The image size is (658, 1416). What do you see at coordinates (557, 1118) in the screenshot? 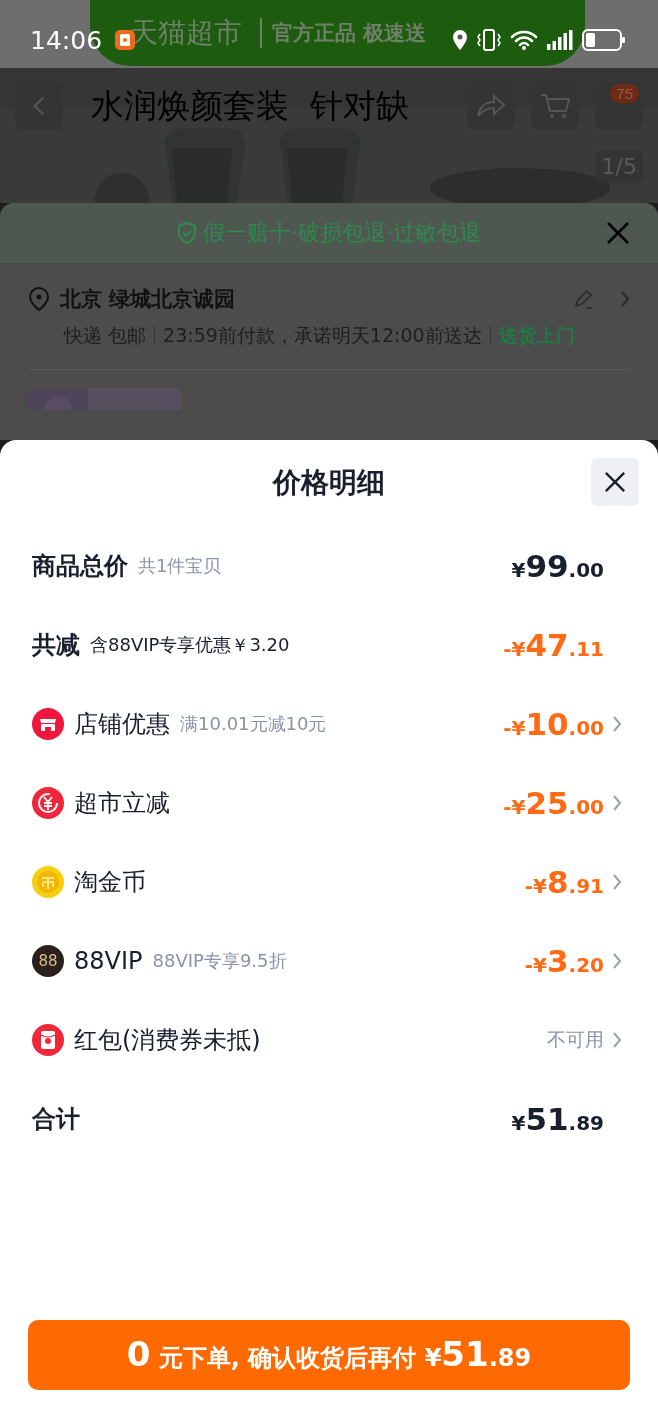
I see `price-amount: ¥51.89` at bounding box center [557, 1118].